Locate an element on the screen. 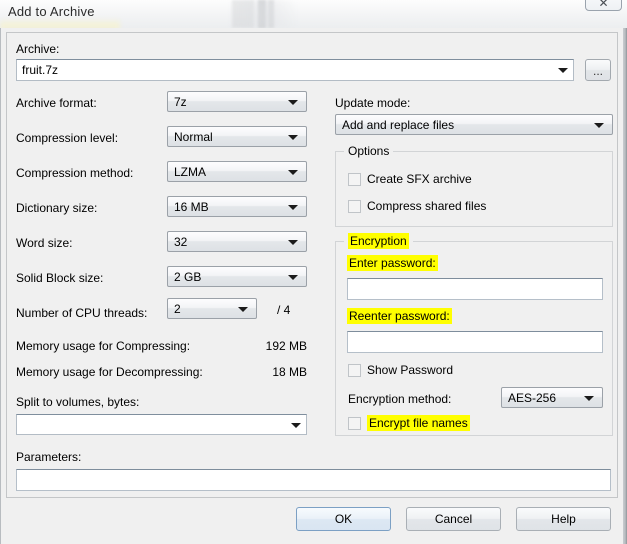 Image resolution: width=627 pixels, height=544 pixels. dictionary-size-value: 16 MB is located at coordinates (191, 206).